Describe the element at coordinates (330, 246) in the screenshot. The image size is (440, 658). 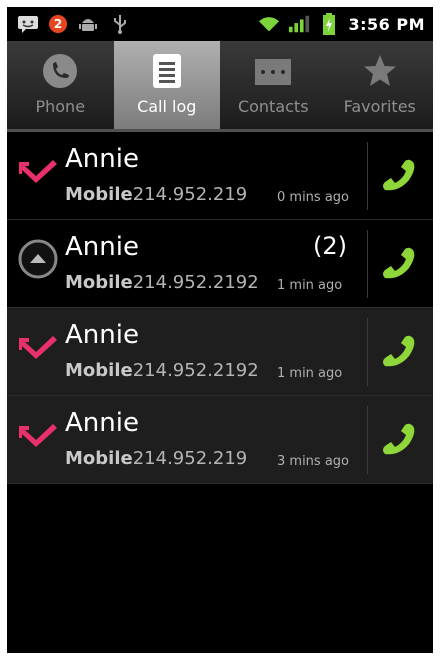
I see `call-count: (2)` at that location.